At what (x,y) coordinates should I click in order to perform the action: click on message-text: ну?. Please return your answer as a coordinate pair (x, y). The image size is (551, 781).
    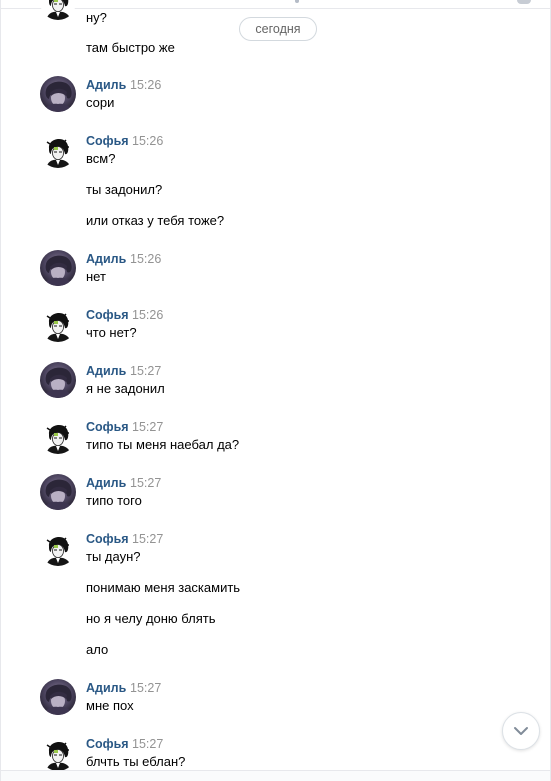
    Looking at the image, I should click on (96, 17).